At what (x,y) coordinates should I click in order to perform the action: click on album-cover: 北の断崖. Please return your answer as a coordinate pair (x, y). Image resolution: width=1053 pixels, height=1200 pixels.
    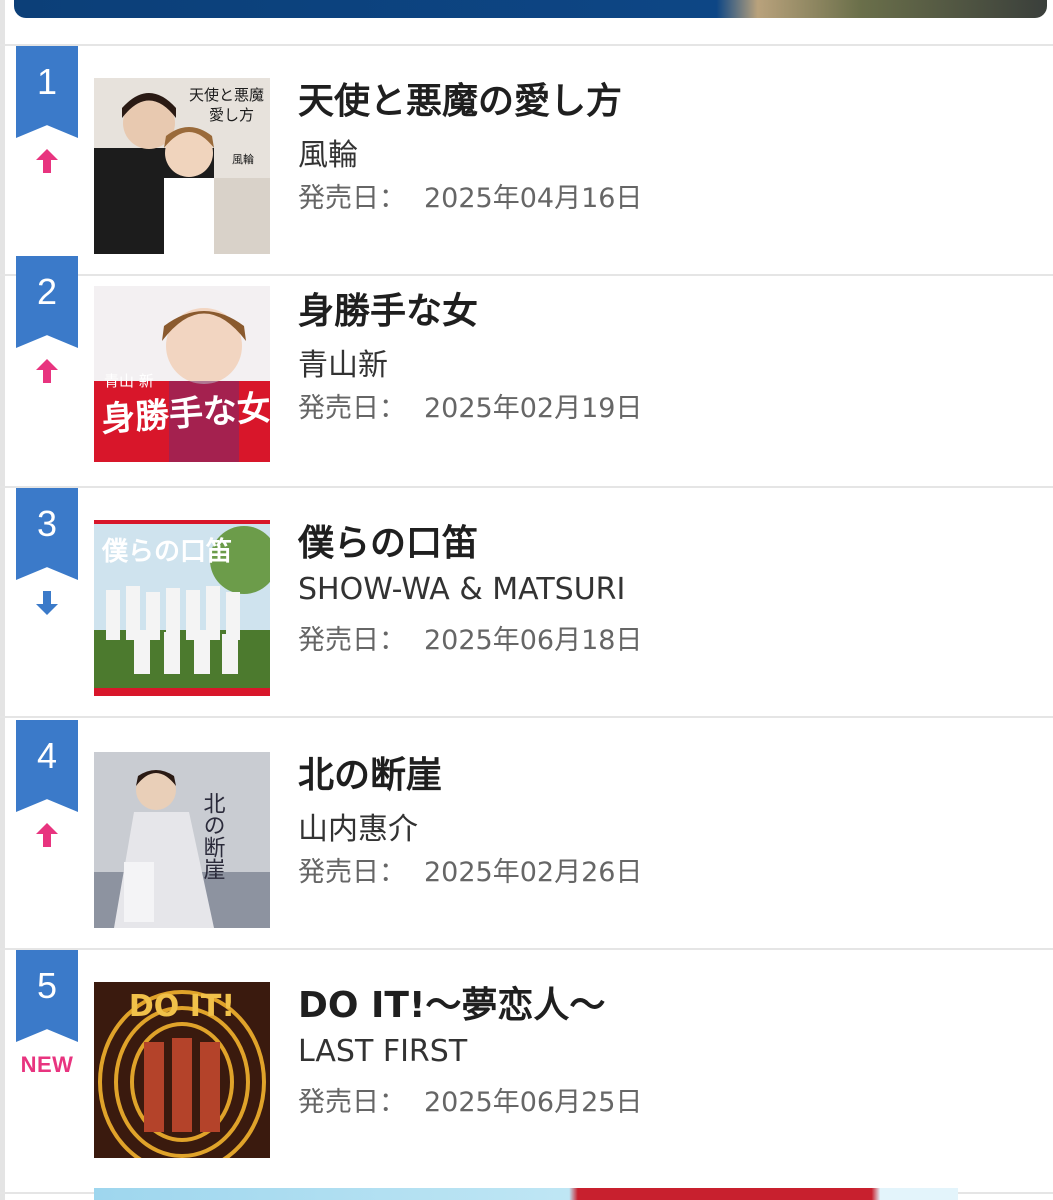
    Looking at the image, I should click on (182, 840).